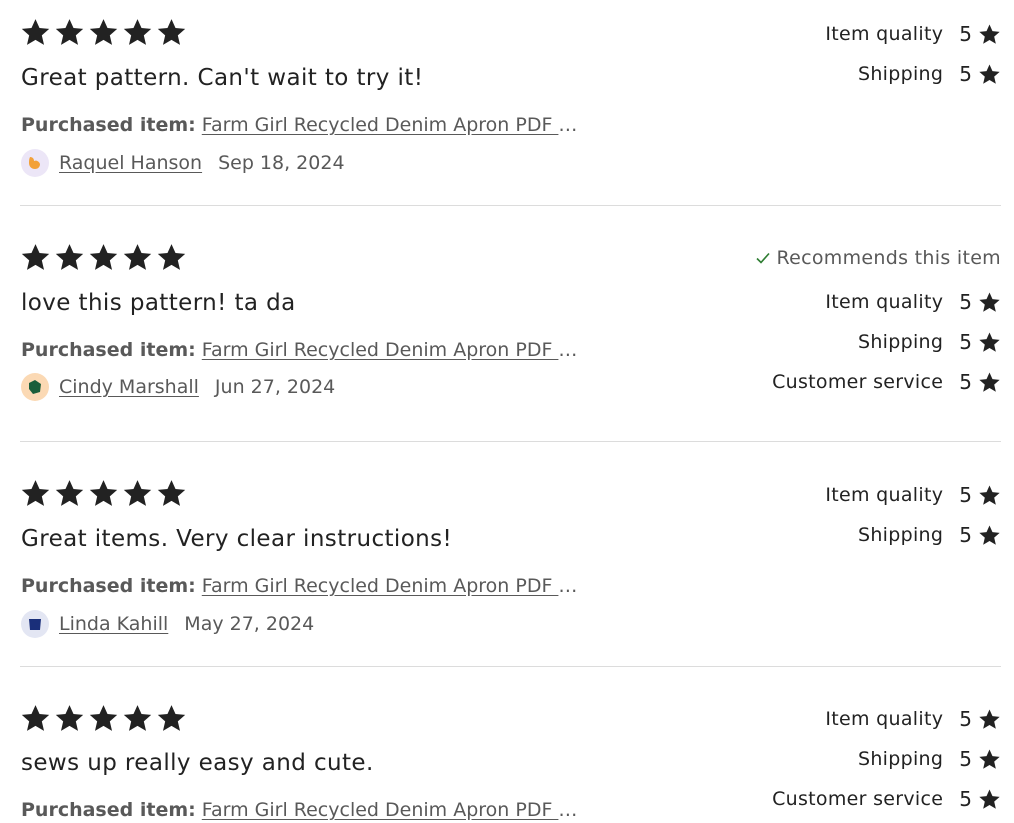 Image resolution: width=1014 pixels, height=823 pixels. What do you see at coordinates (113, 624) in the screenshot?
I see `reviewer-name-link: Linda Kahill` at bounding box center [113, 624].